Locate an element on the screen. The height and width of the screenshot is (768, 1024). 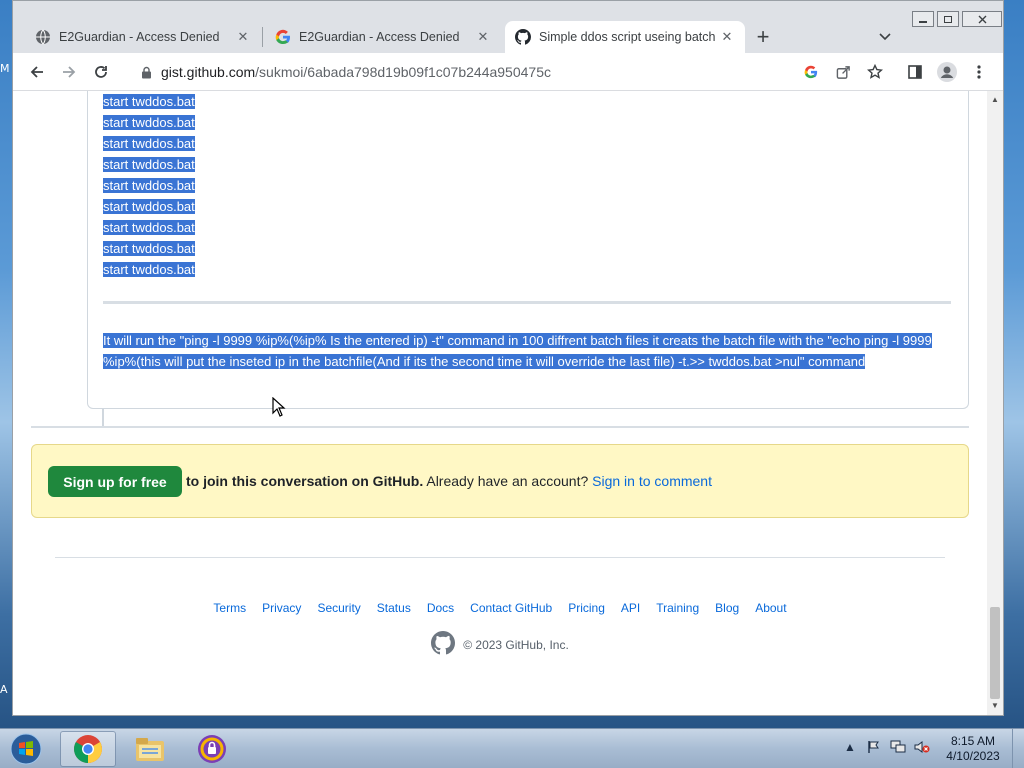
arrow-right-icon is located at coordinates (69, 72).